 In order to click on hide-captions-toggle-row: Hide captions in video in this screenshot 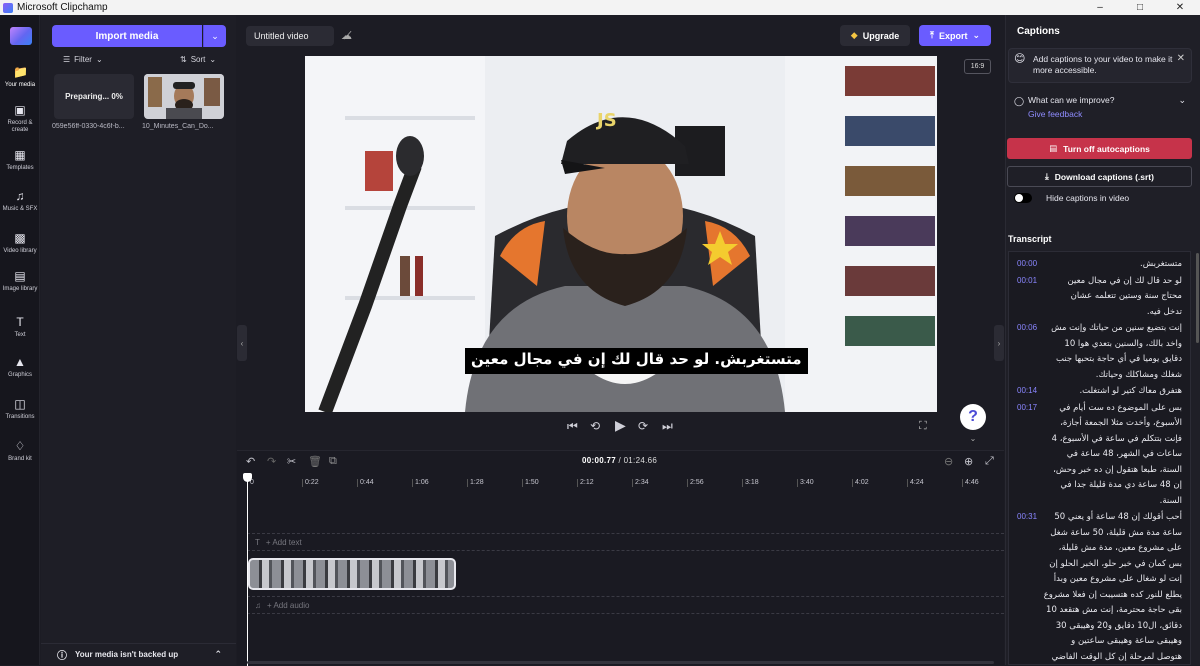, I will do `click(1071, 198)`.